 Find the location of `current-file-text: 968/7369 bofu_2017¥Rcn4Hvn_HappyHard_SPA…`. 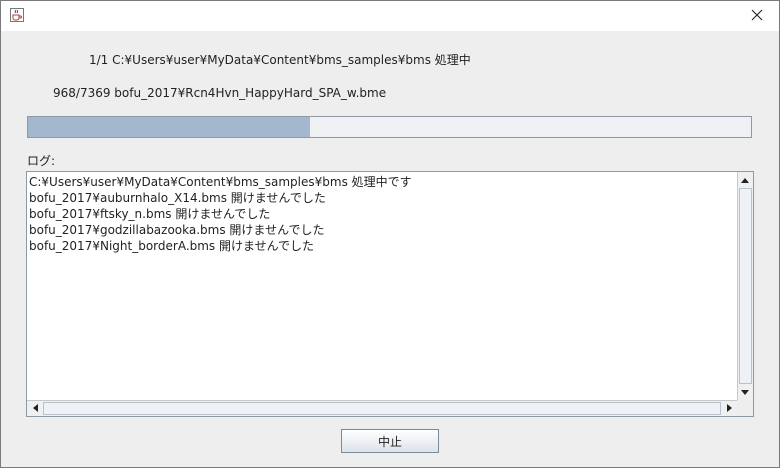

current-file-text: 968/7369 bofu_2017¥Rcn4Hvn_HappyHard_SPA… is located at coordinates (220, 93).